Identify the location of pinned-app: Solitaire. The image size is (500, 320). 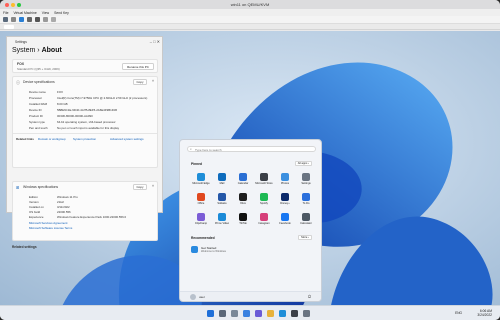
(222, 200).